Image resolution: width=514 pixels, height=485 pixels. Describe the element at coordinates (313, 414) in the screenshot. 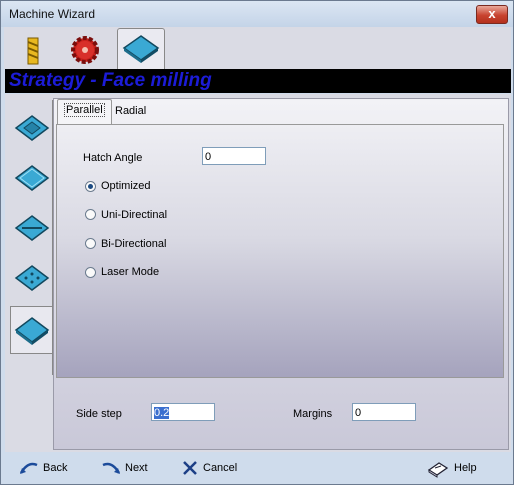

I see `margins-label: Margins` at that location.